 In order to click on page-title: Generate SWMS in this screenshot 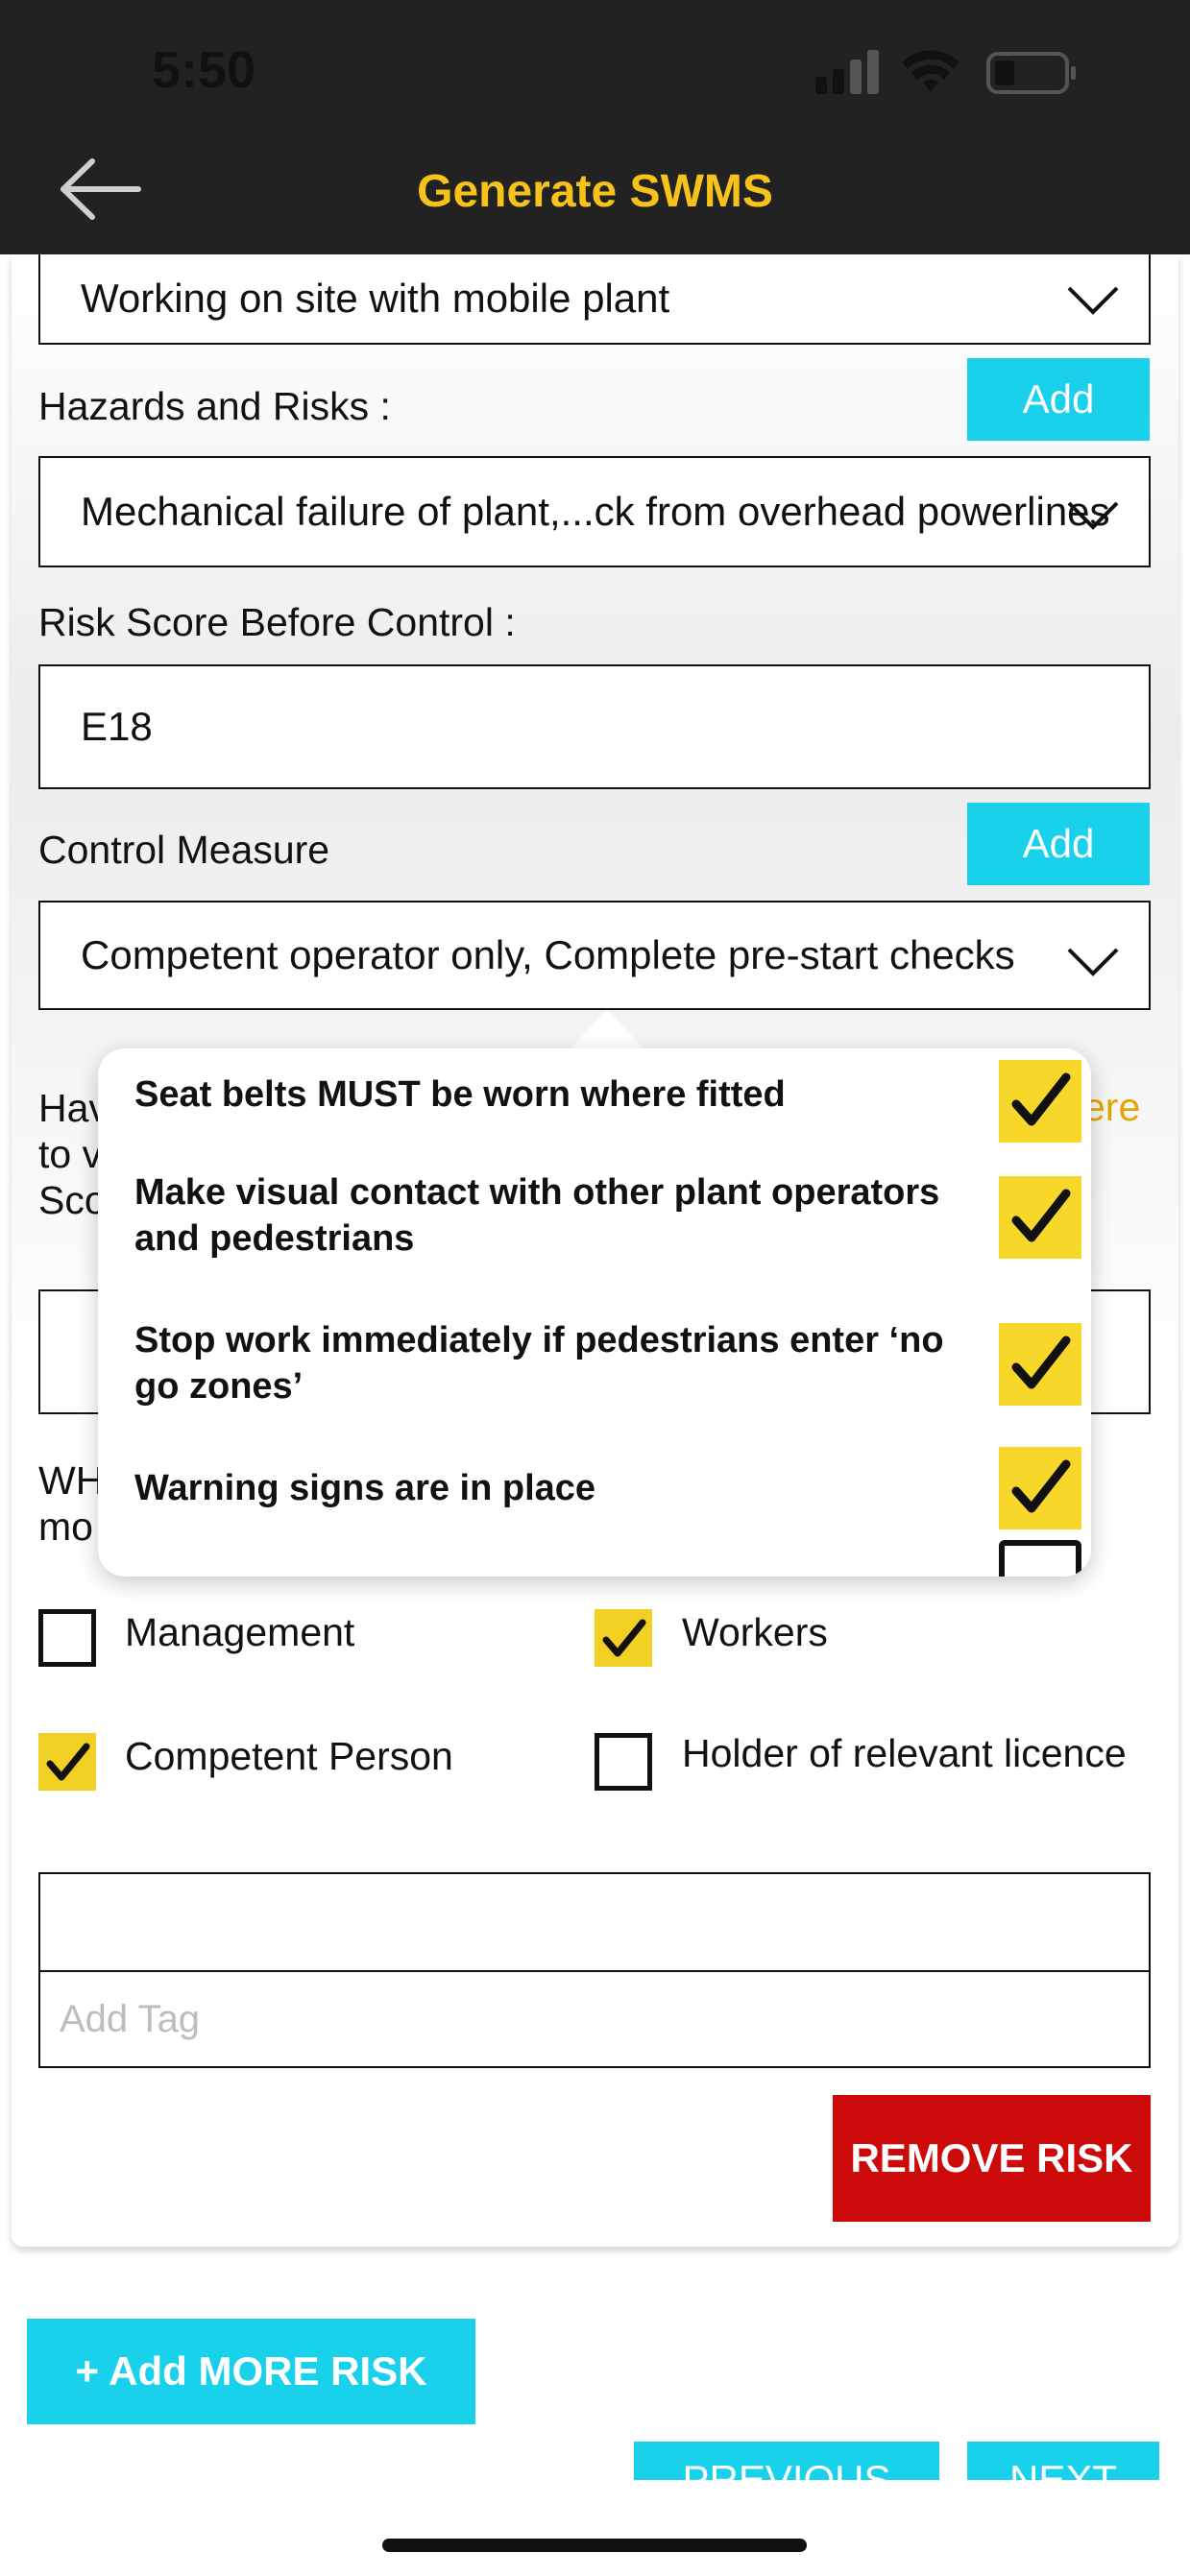, I will do `click(595, 191)`.